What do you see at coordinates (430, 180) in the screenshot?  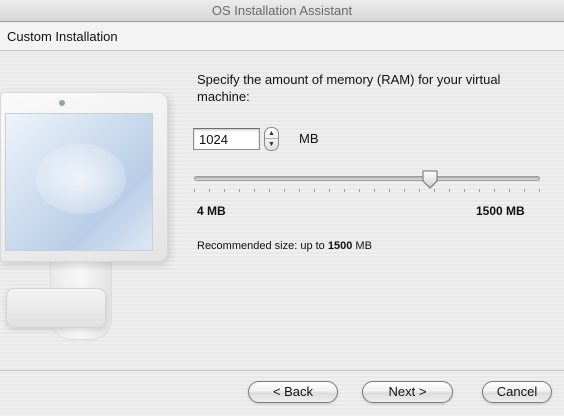 I see `memory-slider-thumb` at bounding box center [430, 180].